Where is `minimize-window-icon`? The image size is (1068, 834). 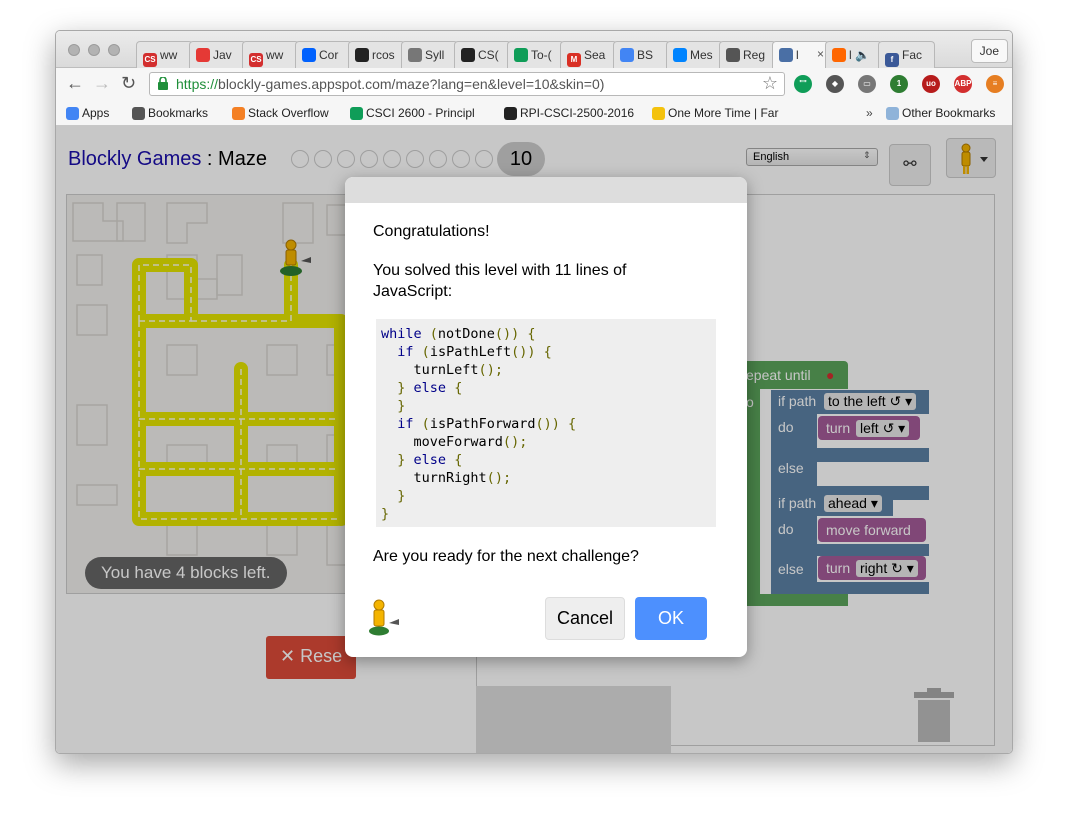
minimize-window-icon is located at coordinates (94, 50).